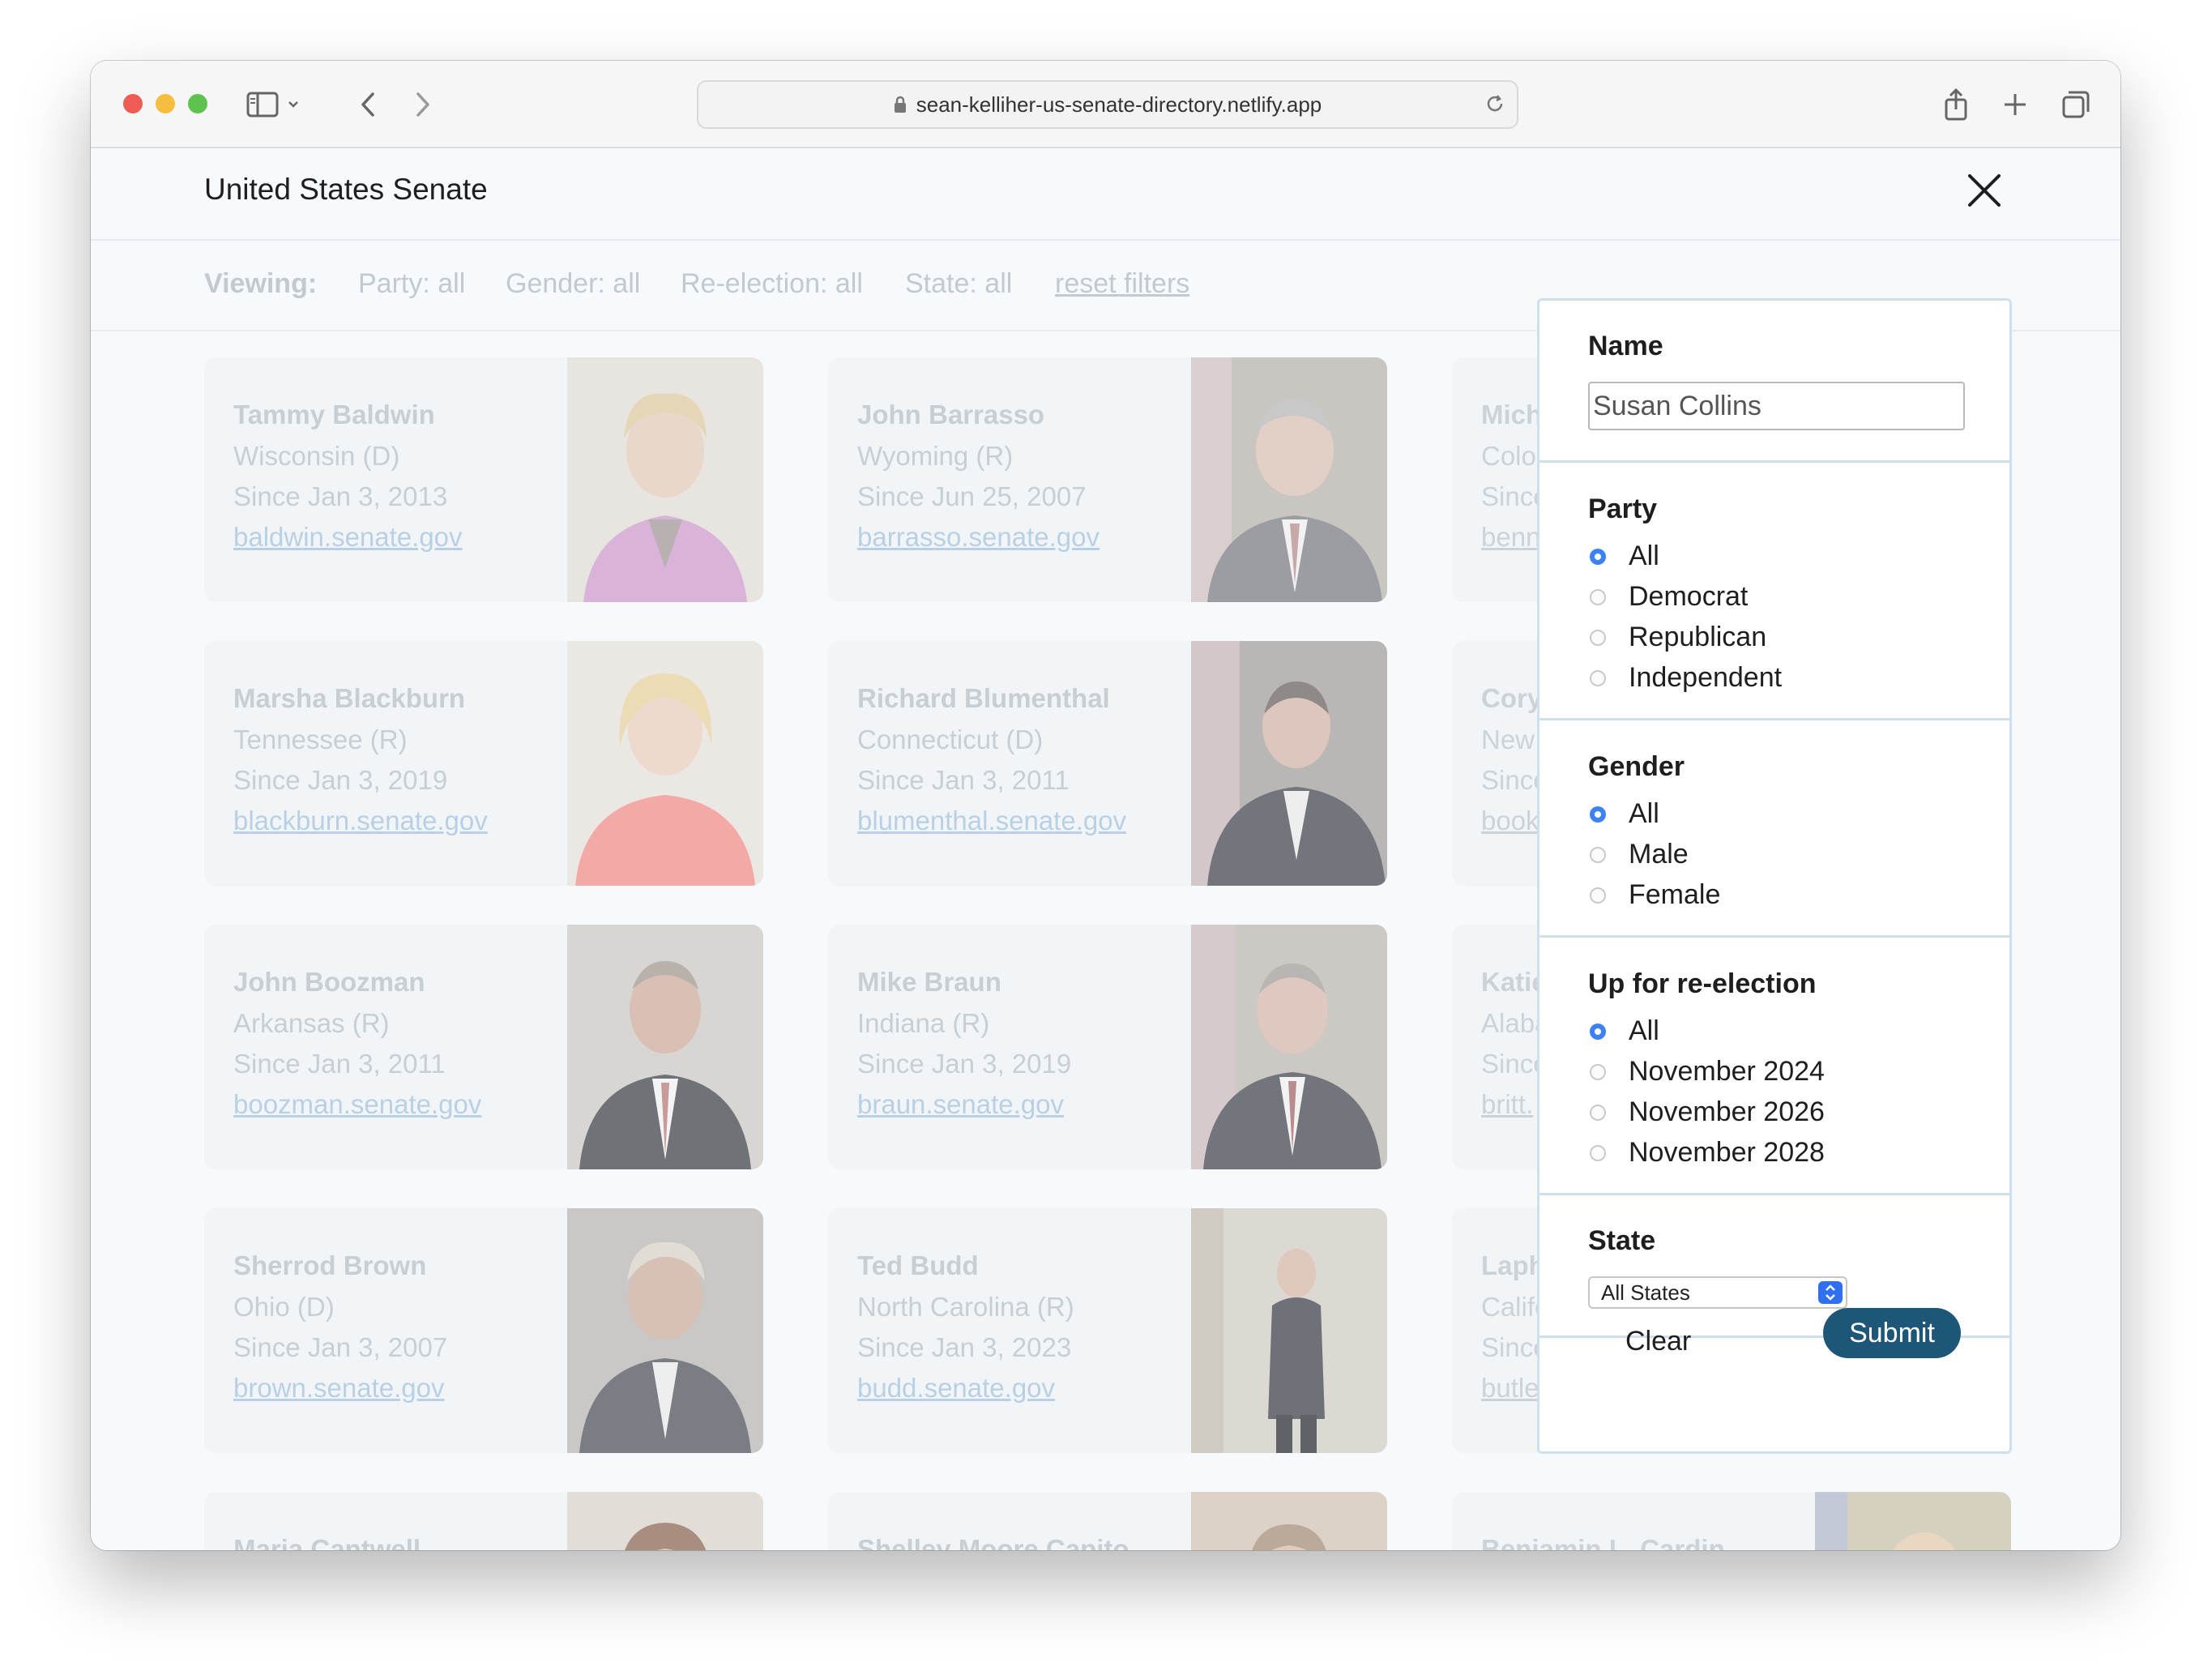 This screenshot has width=2212, height=1671. Describe the element at coordinates (334, 415) in the screenshot. I see `senator-name: Tammy Baldwin` at that location.